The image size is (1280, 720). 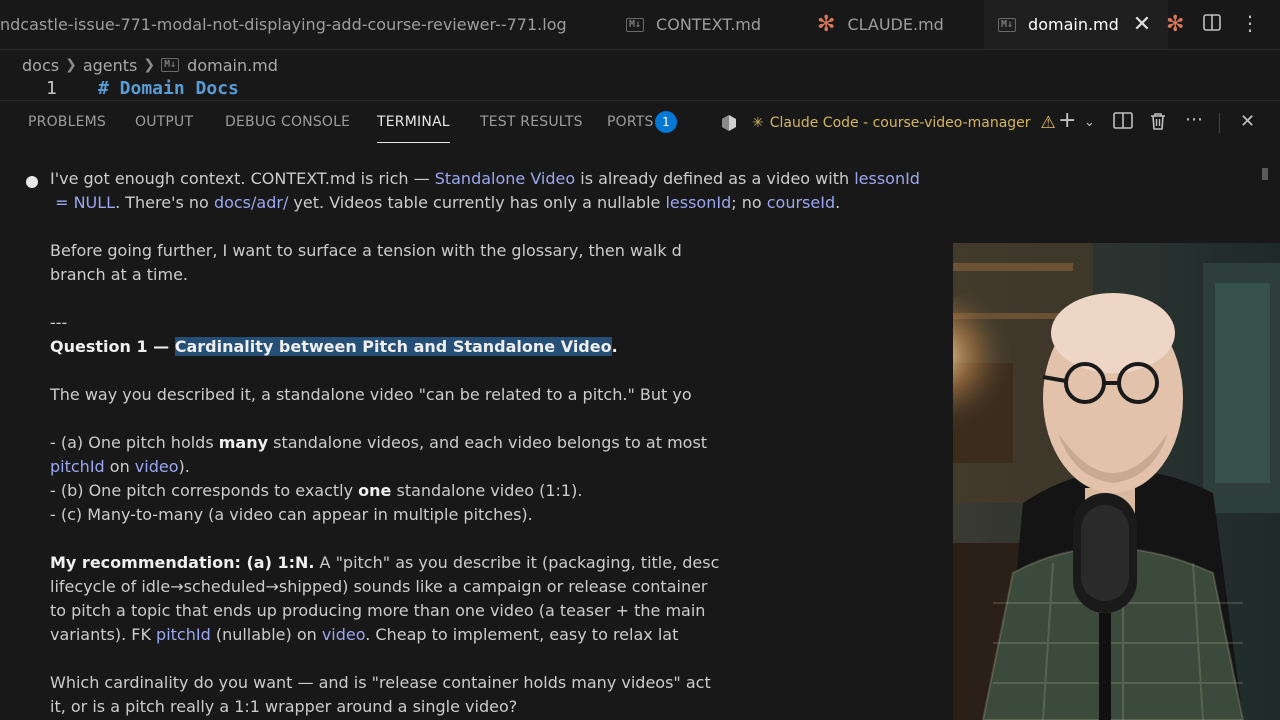 I want to click on terminal-line: pitchId on video)., so click(x=120, y=466).